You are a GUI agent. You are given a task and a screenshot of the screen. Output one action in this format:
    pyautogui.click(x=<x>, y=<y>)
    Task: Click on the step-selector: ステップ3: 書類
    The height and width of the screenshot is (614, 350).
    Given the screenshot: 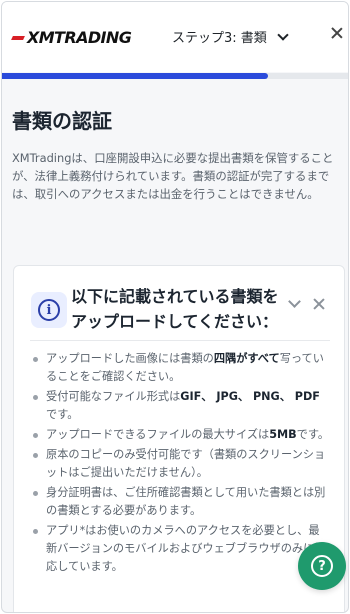 What is the action you would take?
    pyautogui.click(x=230, y=36)
    